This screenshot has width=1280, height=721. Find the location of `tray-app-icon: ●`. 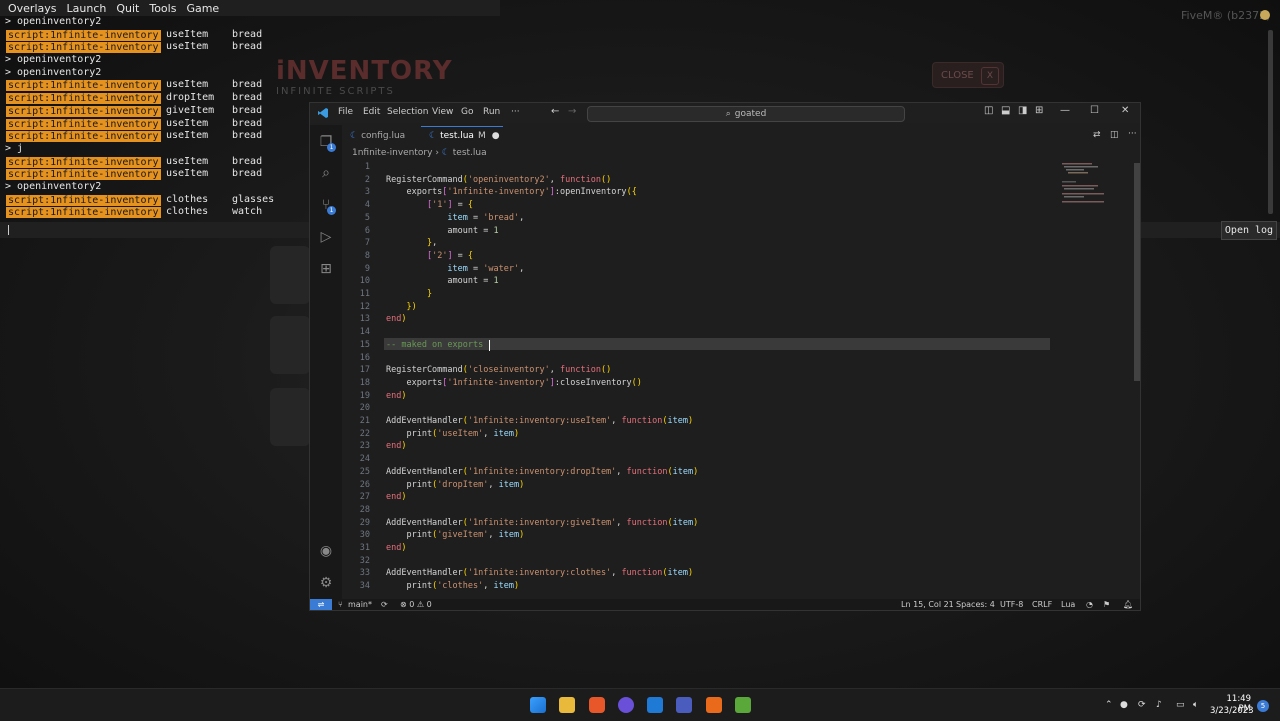

tray-app-icon: ● is located at coordinates (1125, 705).